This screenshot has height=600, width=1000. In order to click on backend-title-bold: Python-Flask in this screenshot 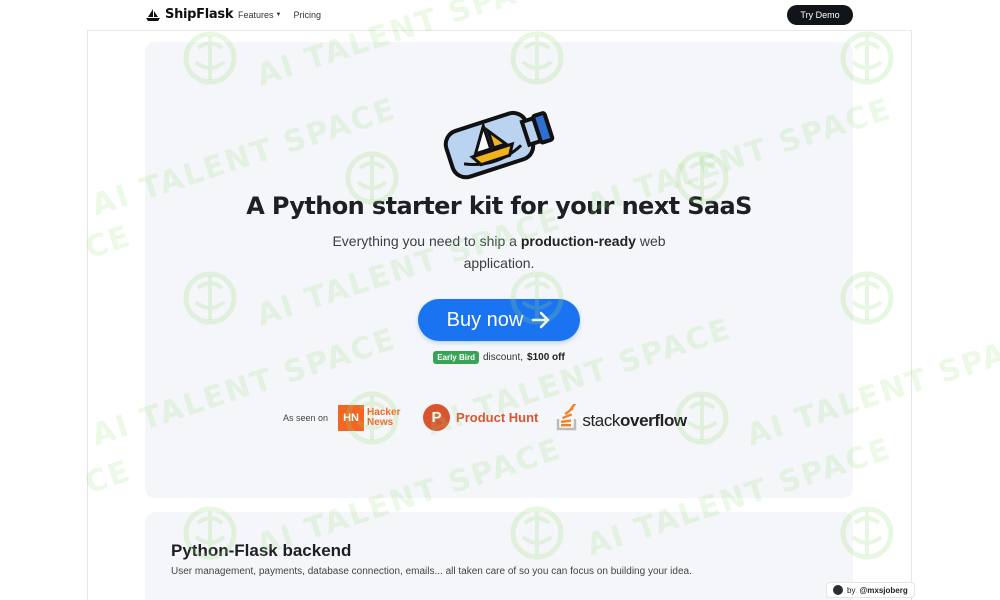, I will do `click(224, 550)`.